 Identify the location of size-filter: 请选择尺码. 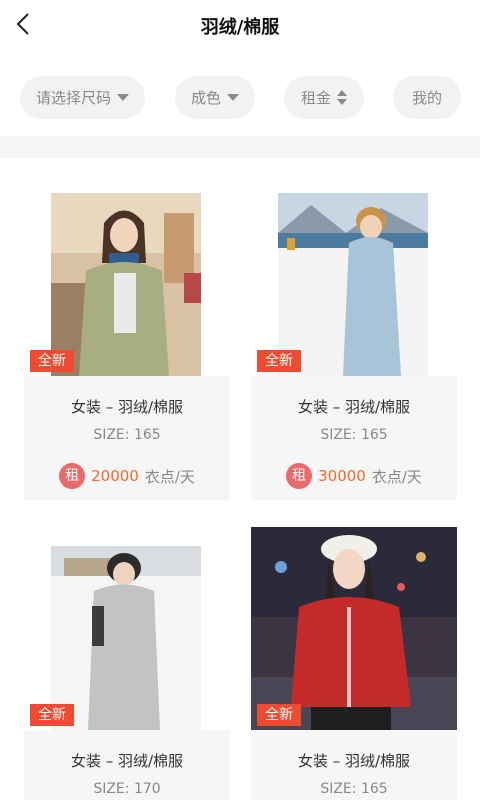
(82, 97).